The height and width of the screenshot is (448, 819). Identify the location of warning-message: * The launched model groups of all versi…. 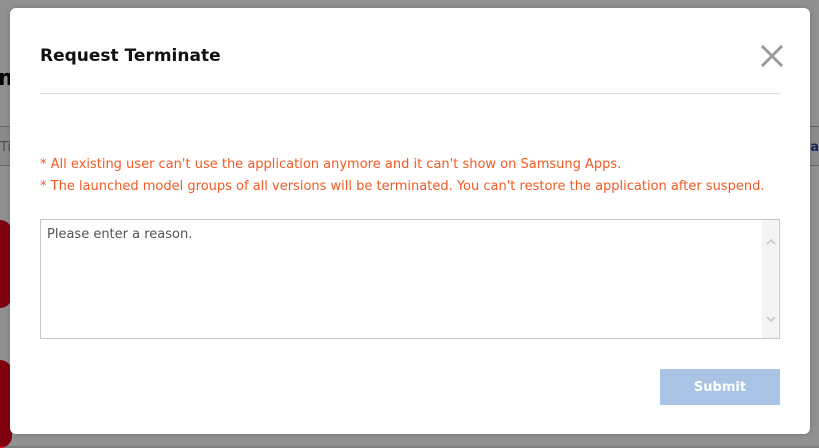
(402, 186).